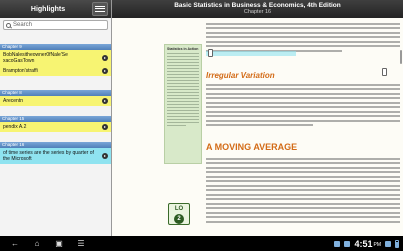 The image size is (403, 251). I want to click on status-area: 4:51 PM, so click(366, 243).